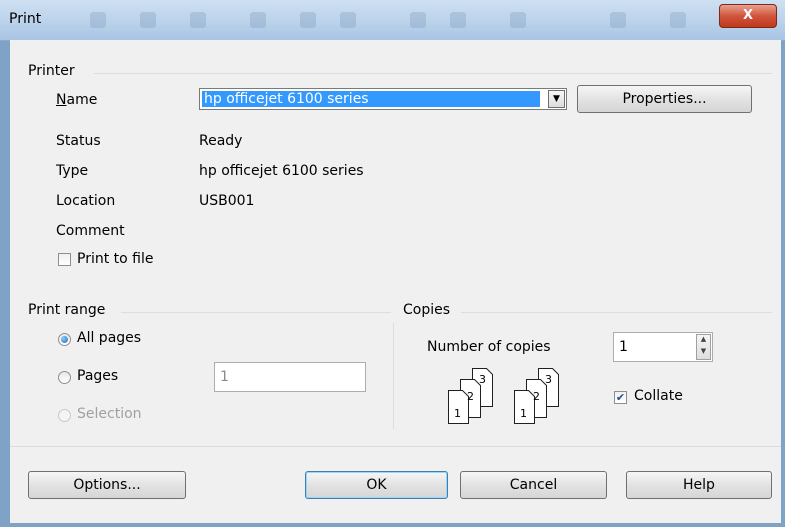 The width and height of the screenshot is (785, 527). I want to click on ok-button: OK, so click(376, 485).